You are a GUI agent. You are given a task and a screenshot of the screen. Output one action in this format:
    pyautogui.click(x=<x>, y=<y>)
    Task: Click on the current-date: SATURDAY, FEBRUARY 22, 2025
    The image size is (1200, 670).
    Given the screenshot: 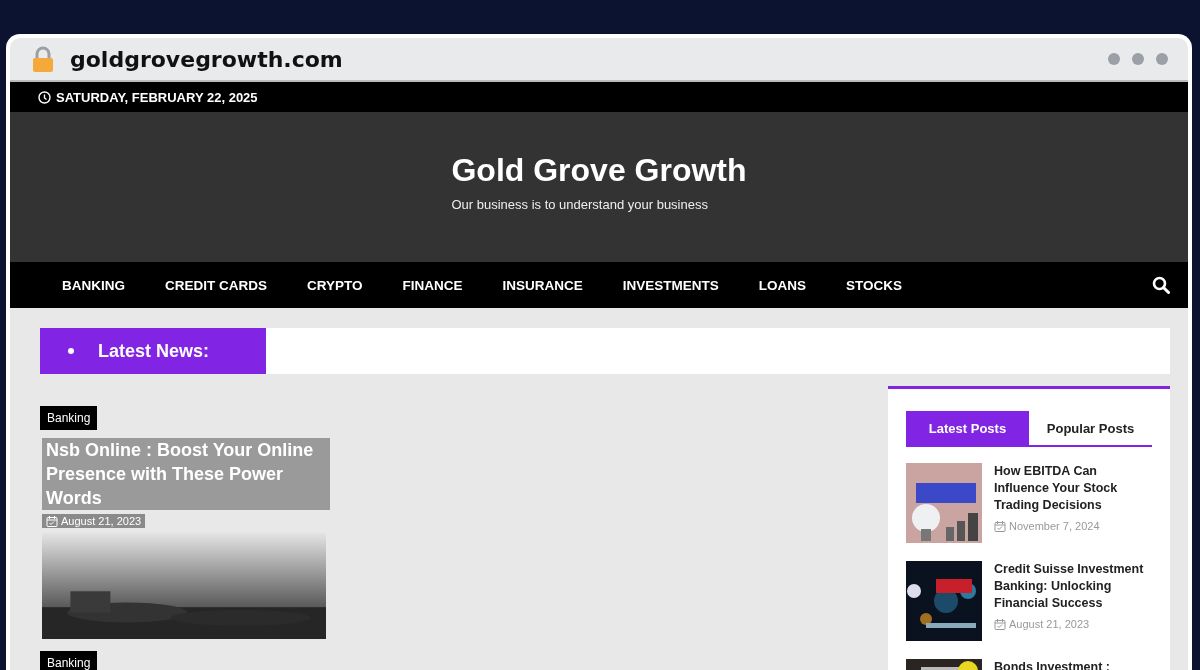 What is the action you would take?
    pyautogui.click(x=157, y=97)
    